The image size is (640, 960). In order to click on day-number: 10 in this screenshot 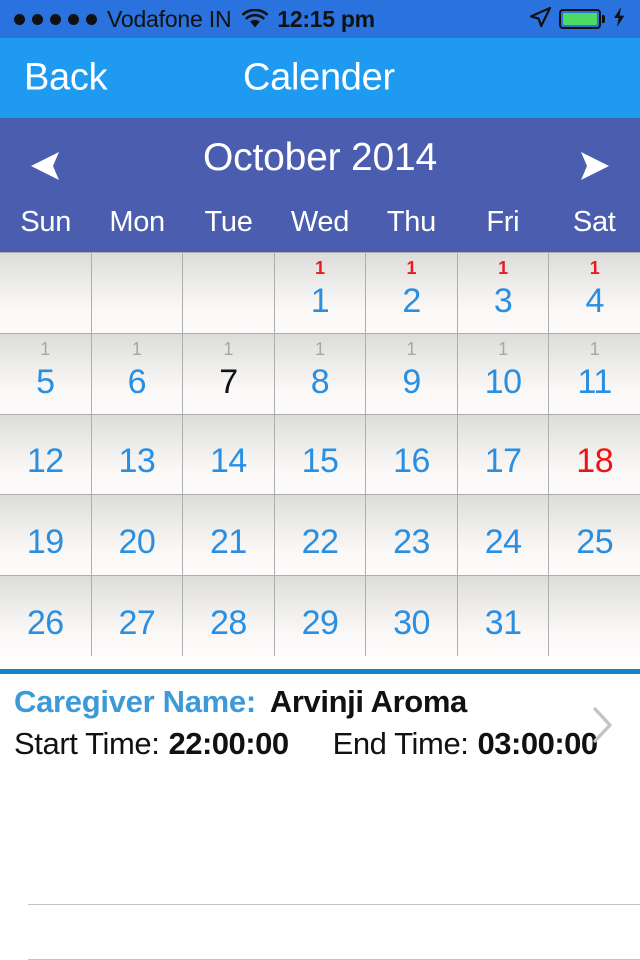, I will do `click(503, 382)`.